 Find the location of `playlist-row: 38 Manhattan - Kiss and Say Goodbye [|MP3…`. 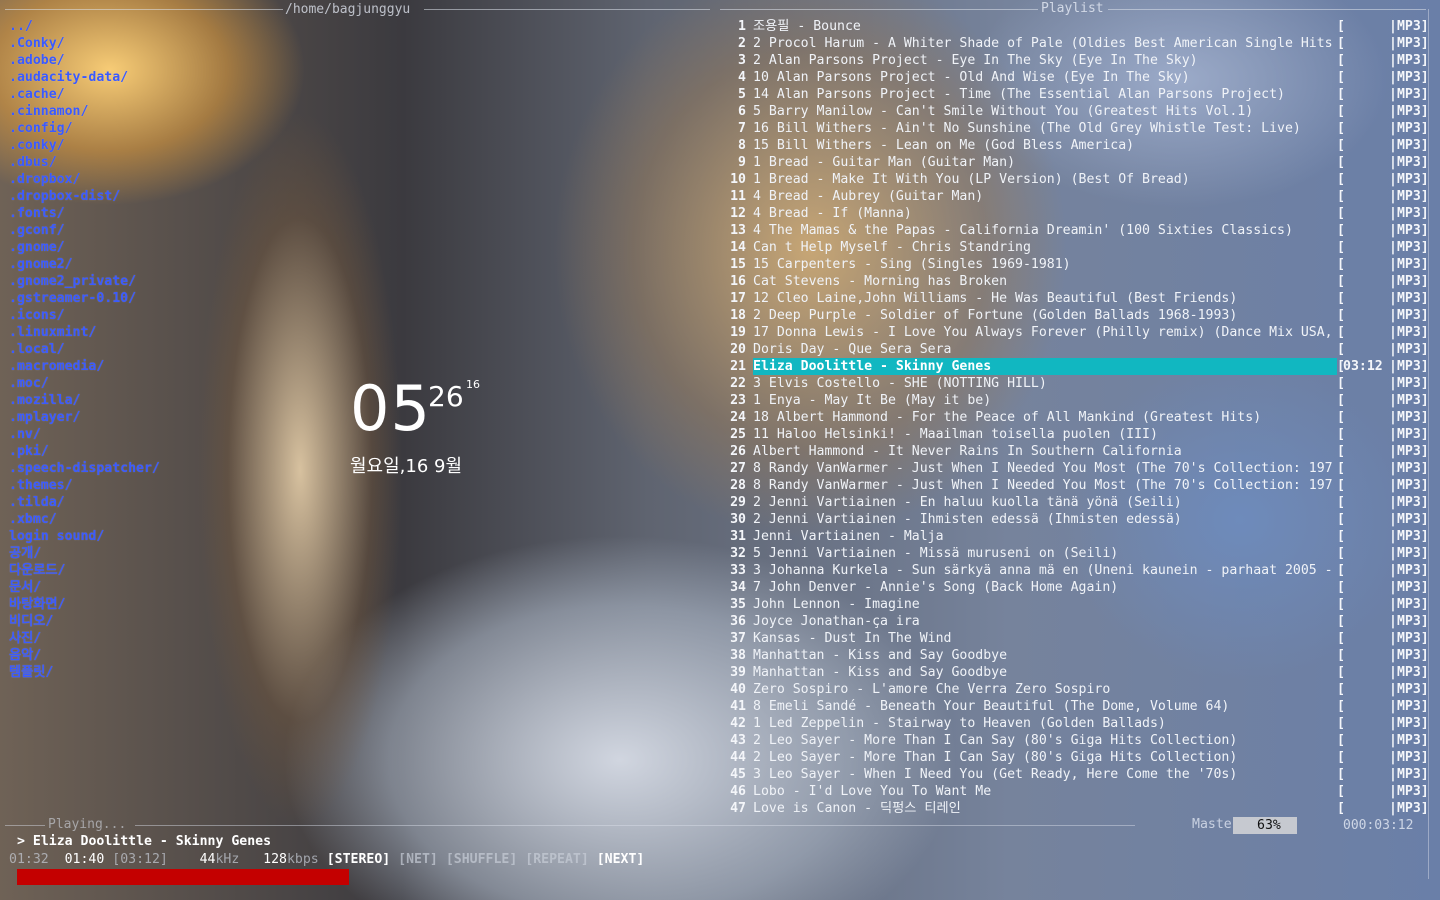

playlist-row: 38 Manhattan - Kiss and Say Goodbye [|MP3… is located at coordinates (1076, 655).